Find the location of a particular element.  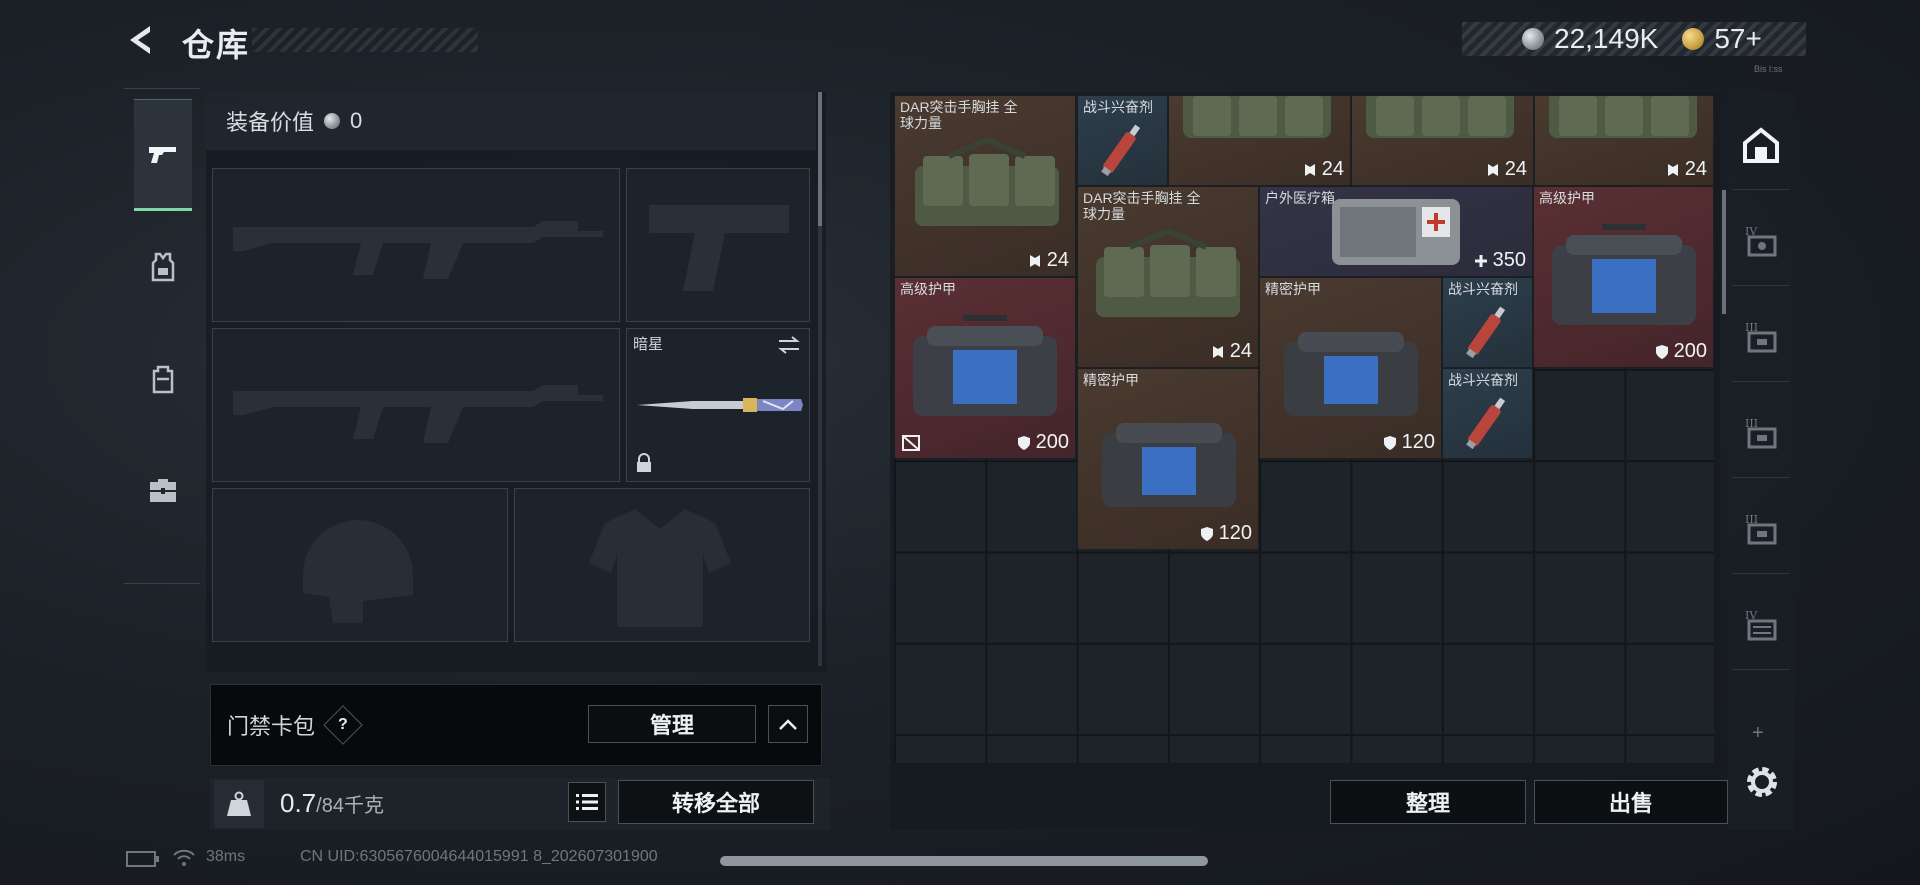

storage-item-chest-rig-2: 24 is located at coordinates (1259, 140).